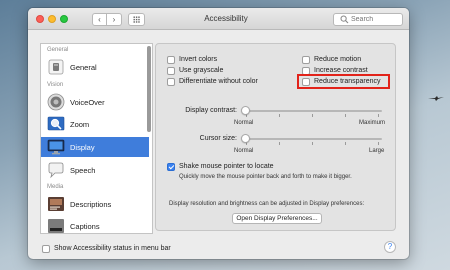 The width and height of the screenshot is (450, 270). Describe the element at coordinates (338, 59) in the screenshot. I see `reduce-motion-label: Reduce motion` at that location.